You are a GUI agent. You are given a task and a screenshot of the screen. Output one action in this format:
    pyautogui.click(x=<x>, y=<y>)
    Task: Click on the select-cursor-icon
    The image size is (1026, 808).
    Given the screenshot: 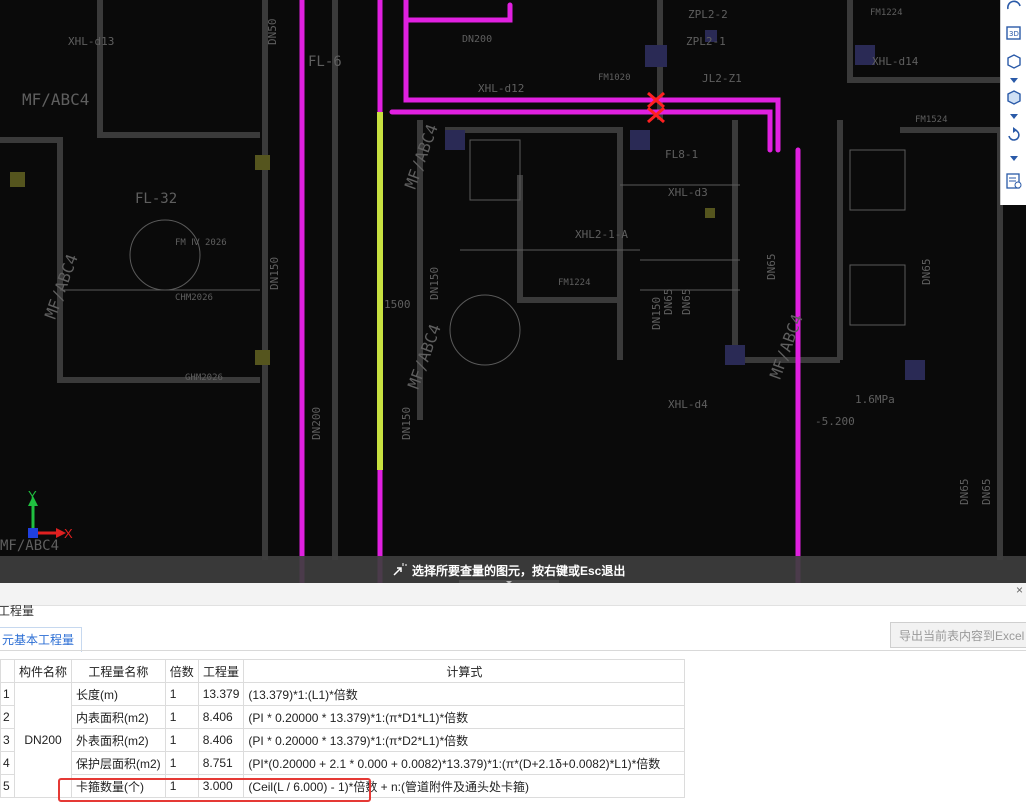 What is the action you would take?
    pyautogui.click(x=400, y=569)
    